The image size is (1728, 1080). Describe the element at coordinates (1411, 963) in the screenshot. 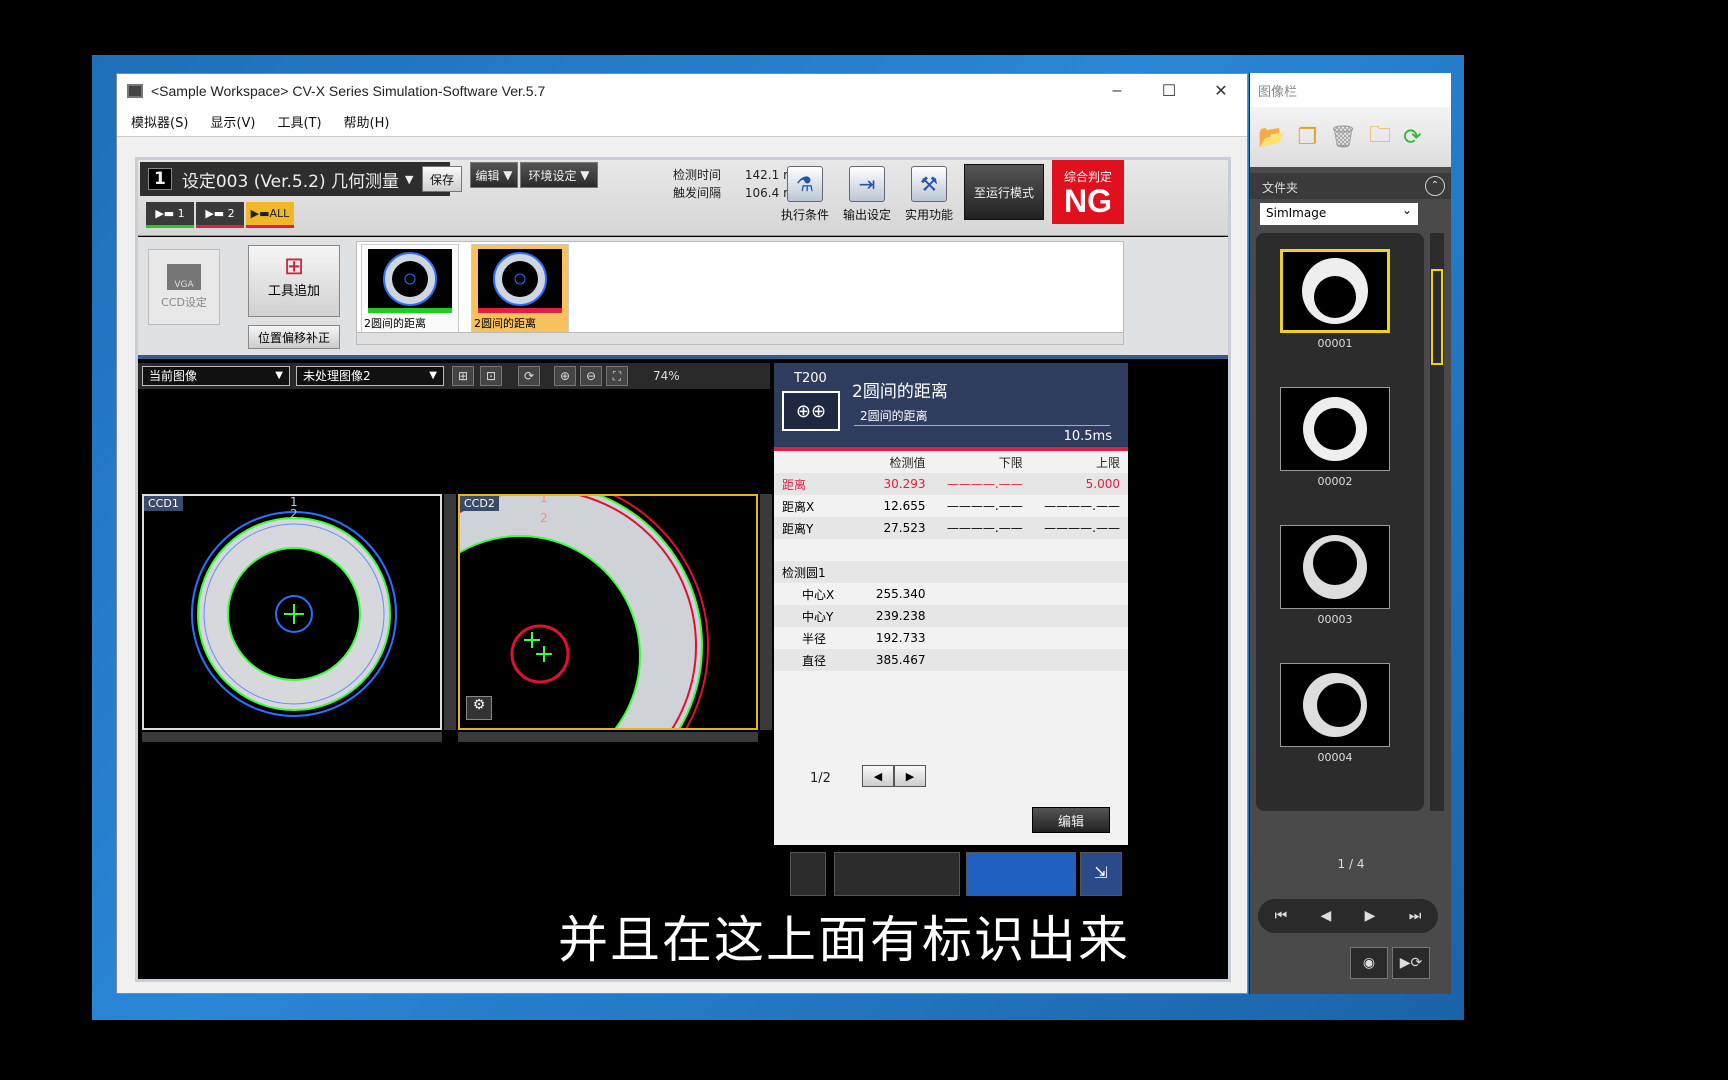

I see `run-loop-icon: ▶⟳` at that location.